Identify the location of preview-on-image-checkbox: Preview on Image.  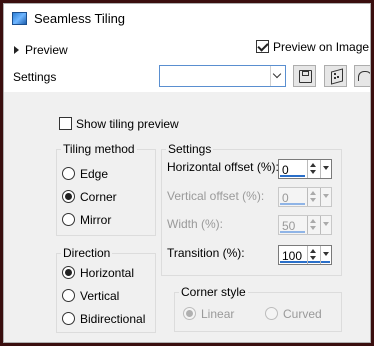
(312, 47).